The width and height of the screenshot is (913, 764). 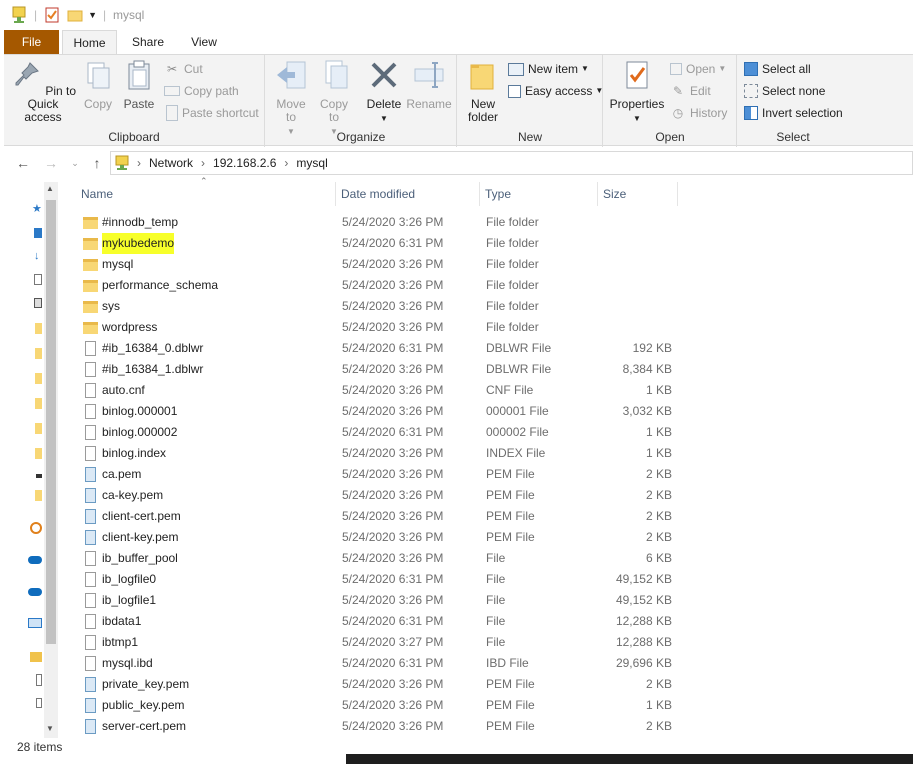 What do you see at coordinates (207, 194) in the screenshot?
I see `column-name: Name` at bounding box center [207, 194].